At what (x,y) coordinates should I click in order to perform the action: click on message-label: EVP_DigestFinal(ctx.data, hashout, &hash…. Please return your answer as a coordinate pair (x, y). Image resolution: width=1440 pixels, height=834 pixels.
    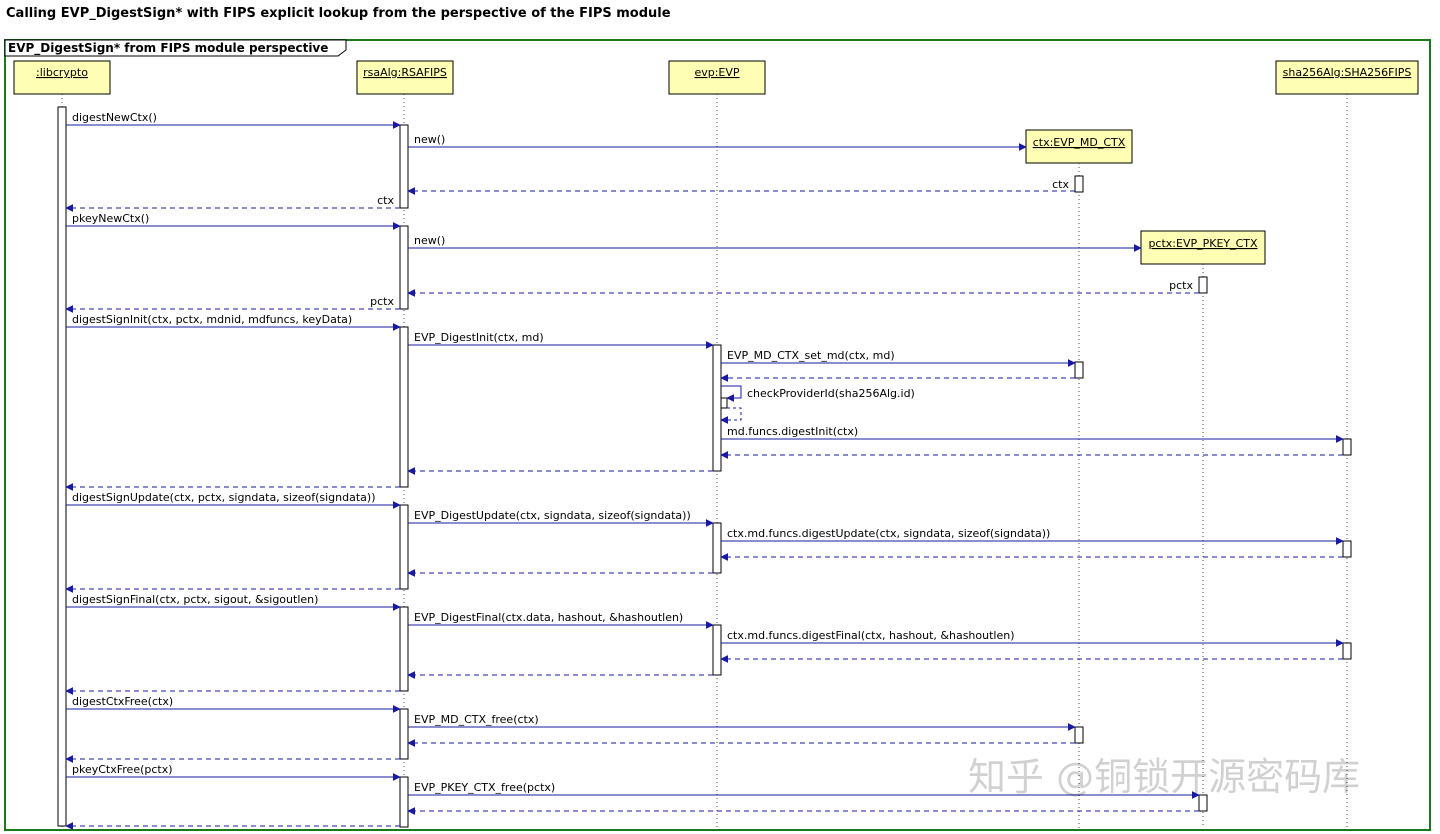
    Looking at the image, I should click on (548, 617).